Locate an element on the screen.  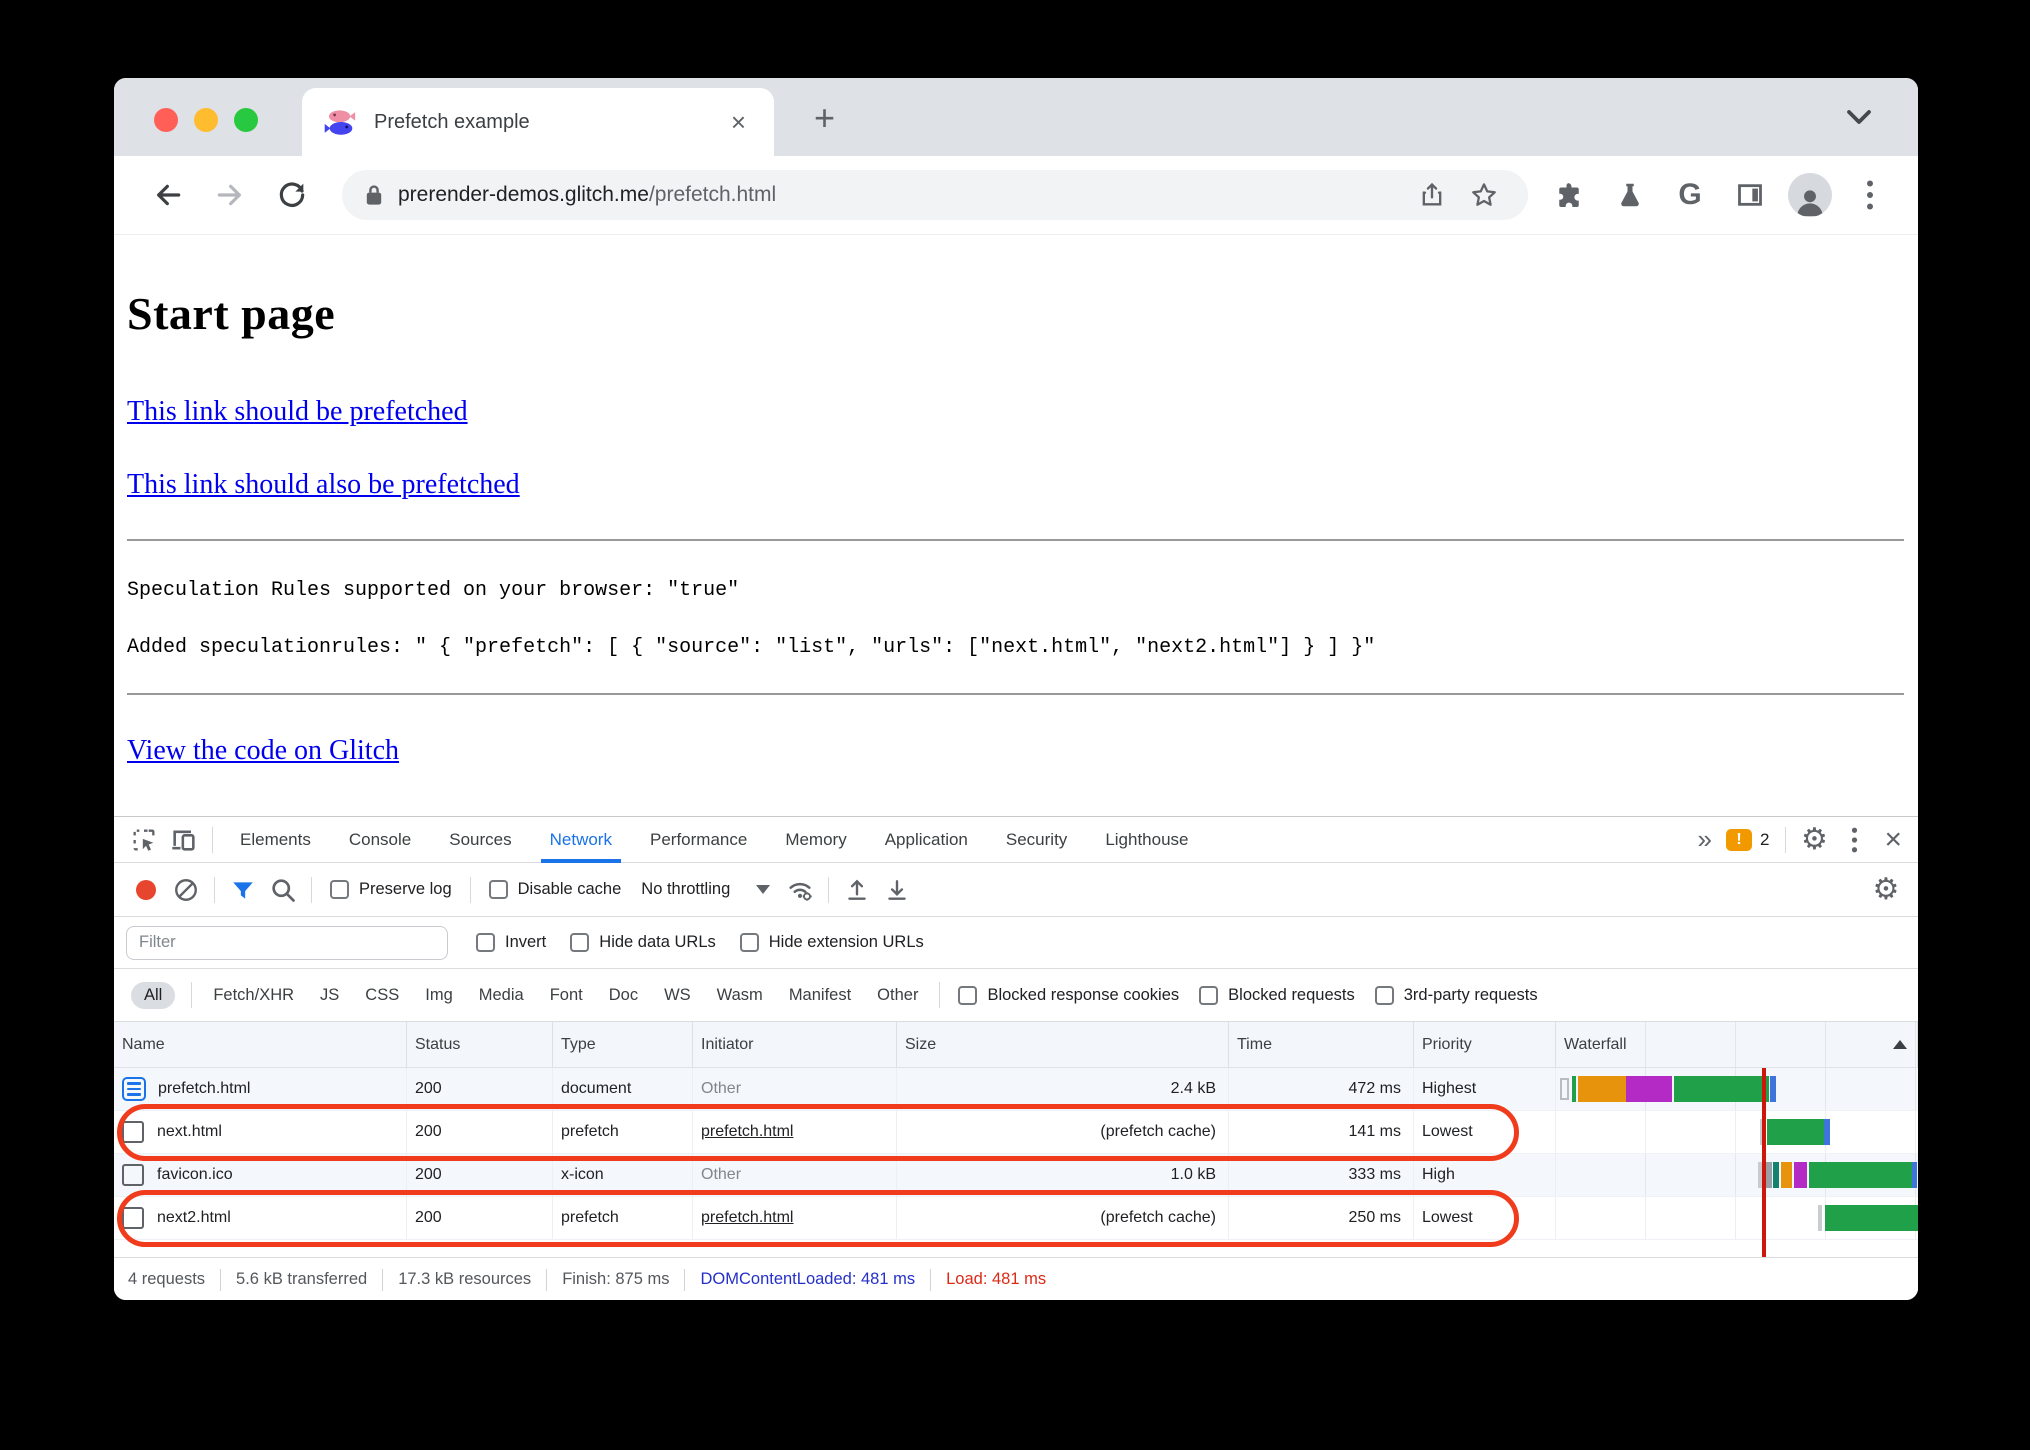
column-header-status: Status is located at coordinates (480, 1044).